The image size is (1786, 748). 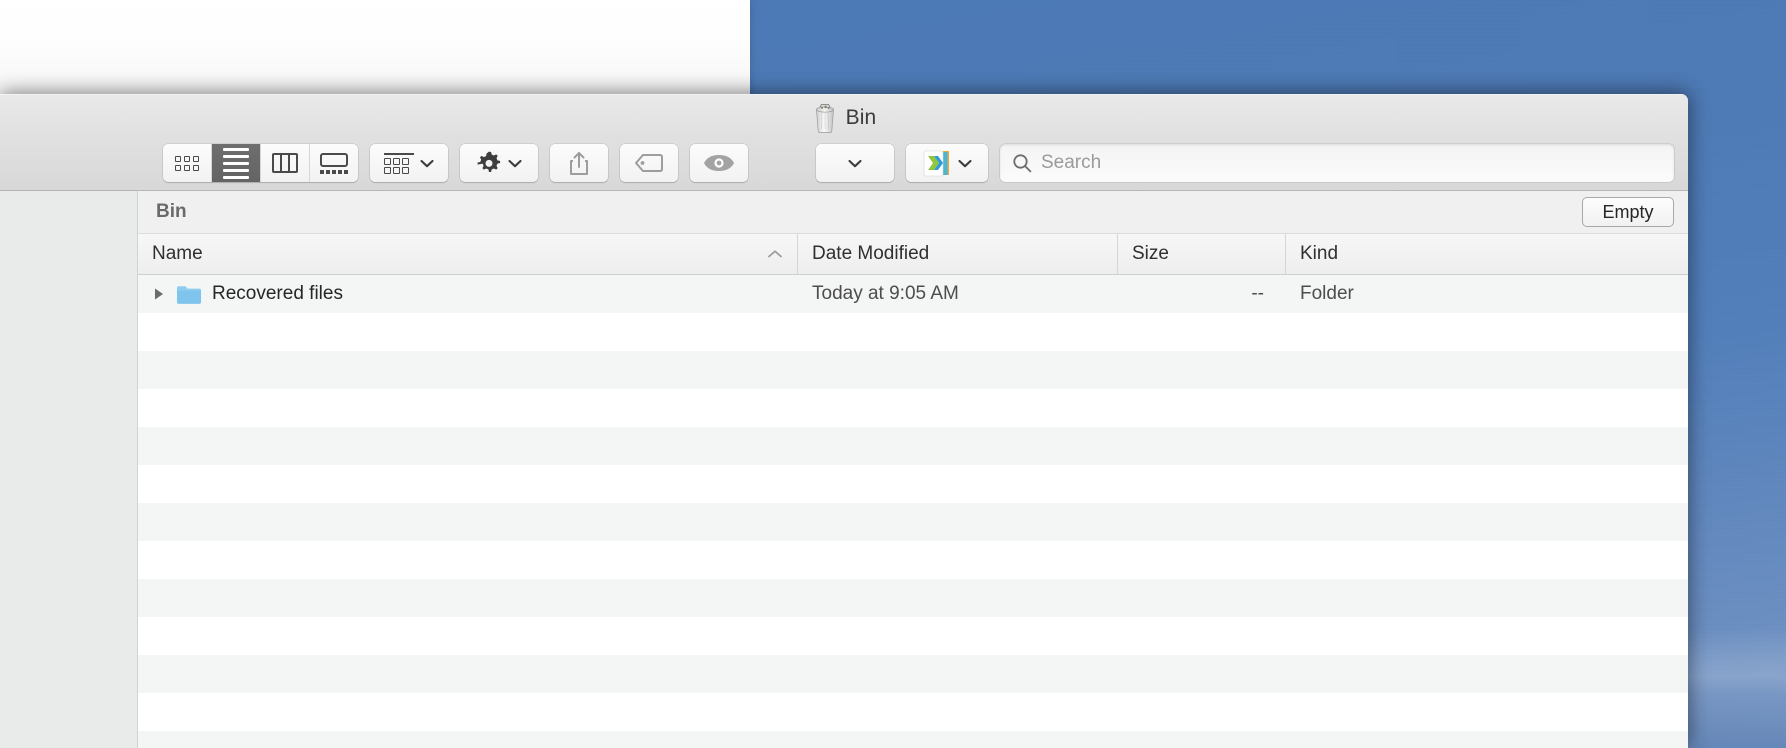 What do you see at coordinates (1337, 163) in the screenshot?
I see `search-field: Search` at bounding box center [1337, 163].